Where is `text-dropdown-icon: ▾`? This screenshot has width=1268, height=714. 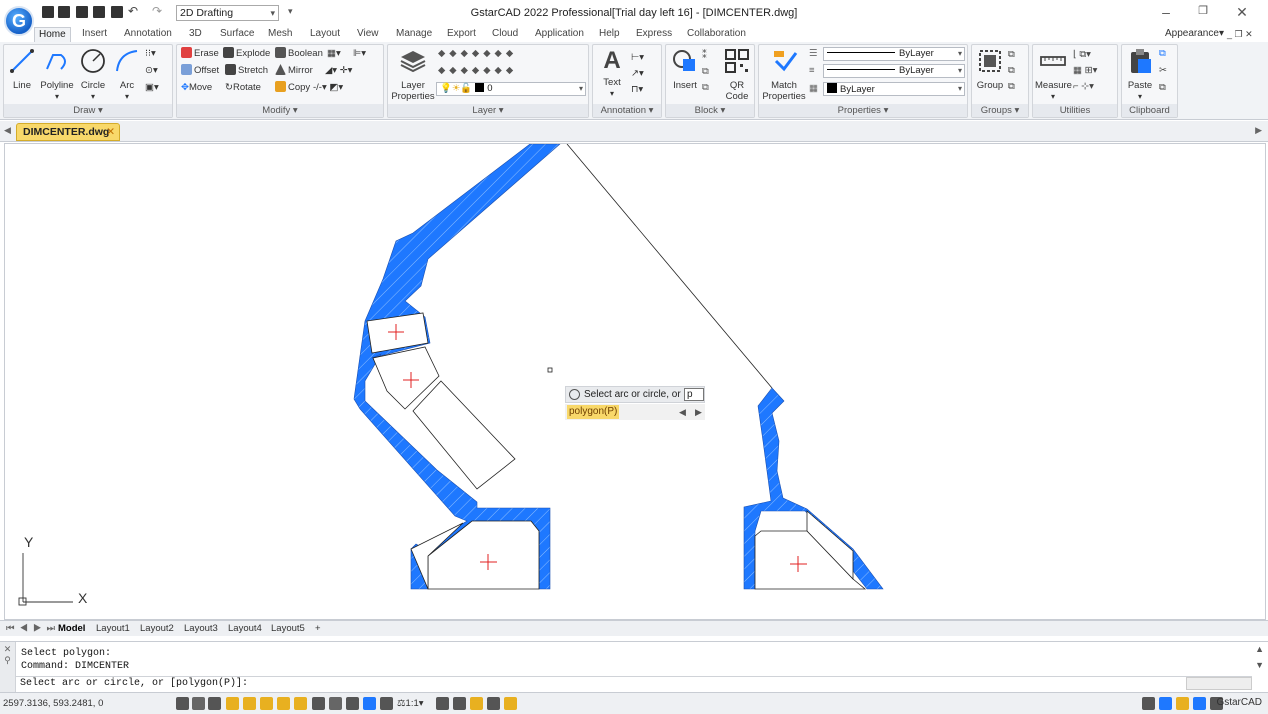 text-dropdown-icon: ▾ is located at coordinates (612, 93).